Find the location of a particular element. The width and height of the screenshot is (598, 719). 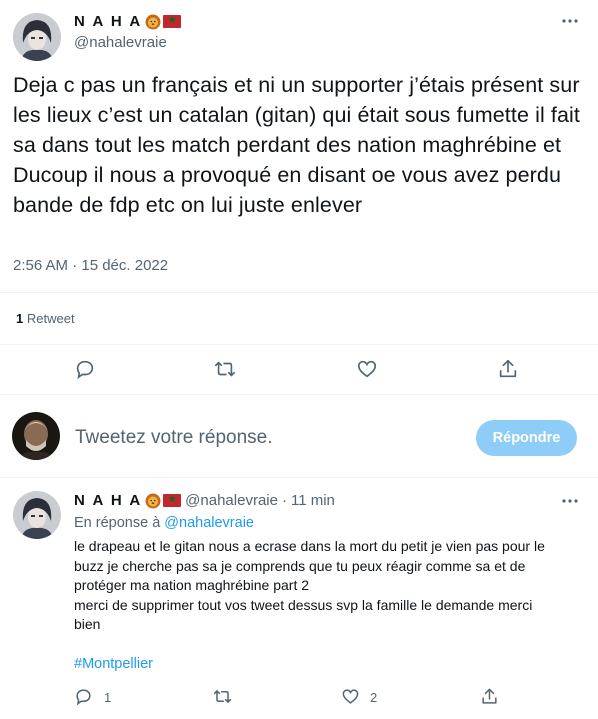

compose-input: Tweetez votre réponse. is located at coordinates (174, 438).